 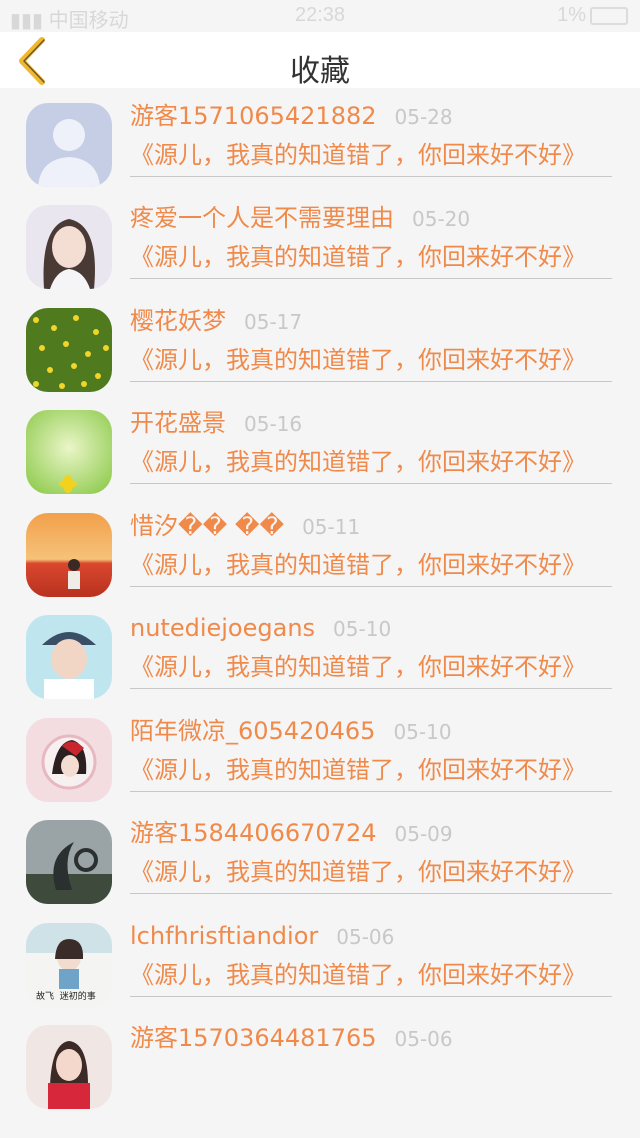 I want to click on name-line: lchfhrisftiandior 05-06, so click(x=262, y=936).